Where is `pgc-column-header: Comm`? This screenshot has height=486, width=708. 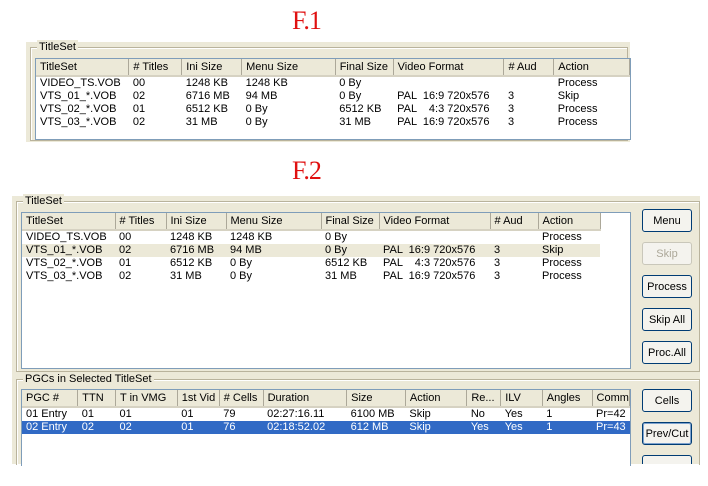 pgc-column-header: Comm is located at coordinates (611, 399).